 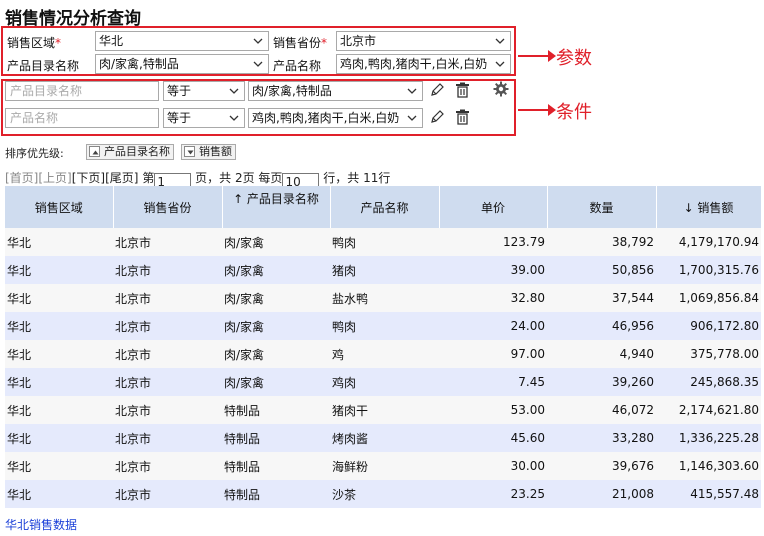 What do you see at coordinates (335, 118) in the screenshot?
I see `condition-value-select: 鸡肉,鸭肉,猪肉干,白米,白奶` at bounding box center [335, 118].